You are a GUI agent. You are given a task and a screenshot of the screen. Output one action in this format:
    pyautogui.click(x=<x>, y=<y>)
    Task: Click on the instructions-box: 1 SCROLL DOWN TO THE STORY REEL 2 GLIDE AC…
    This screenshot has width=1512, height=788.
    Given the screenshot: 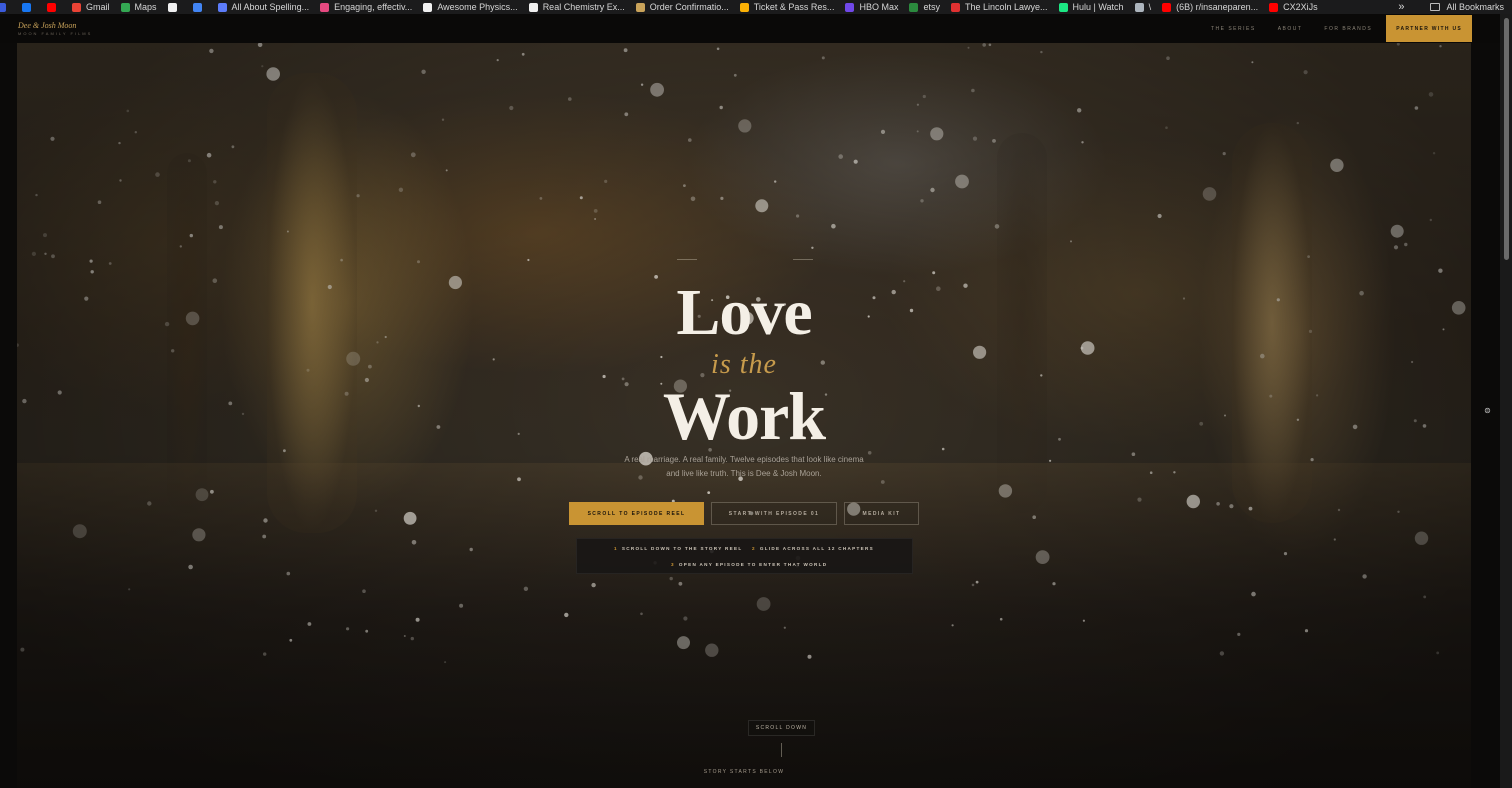 What is the action you would take?
    pyautogui.click(x=744, y=556)
    